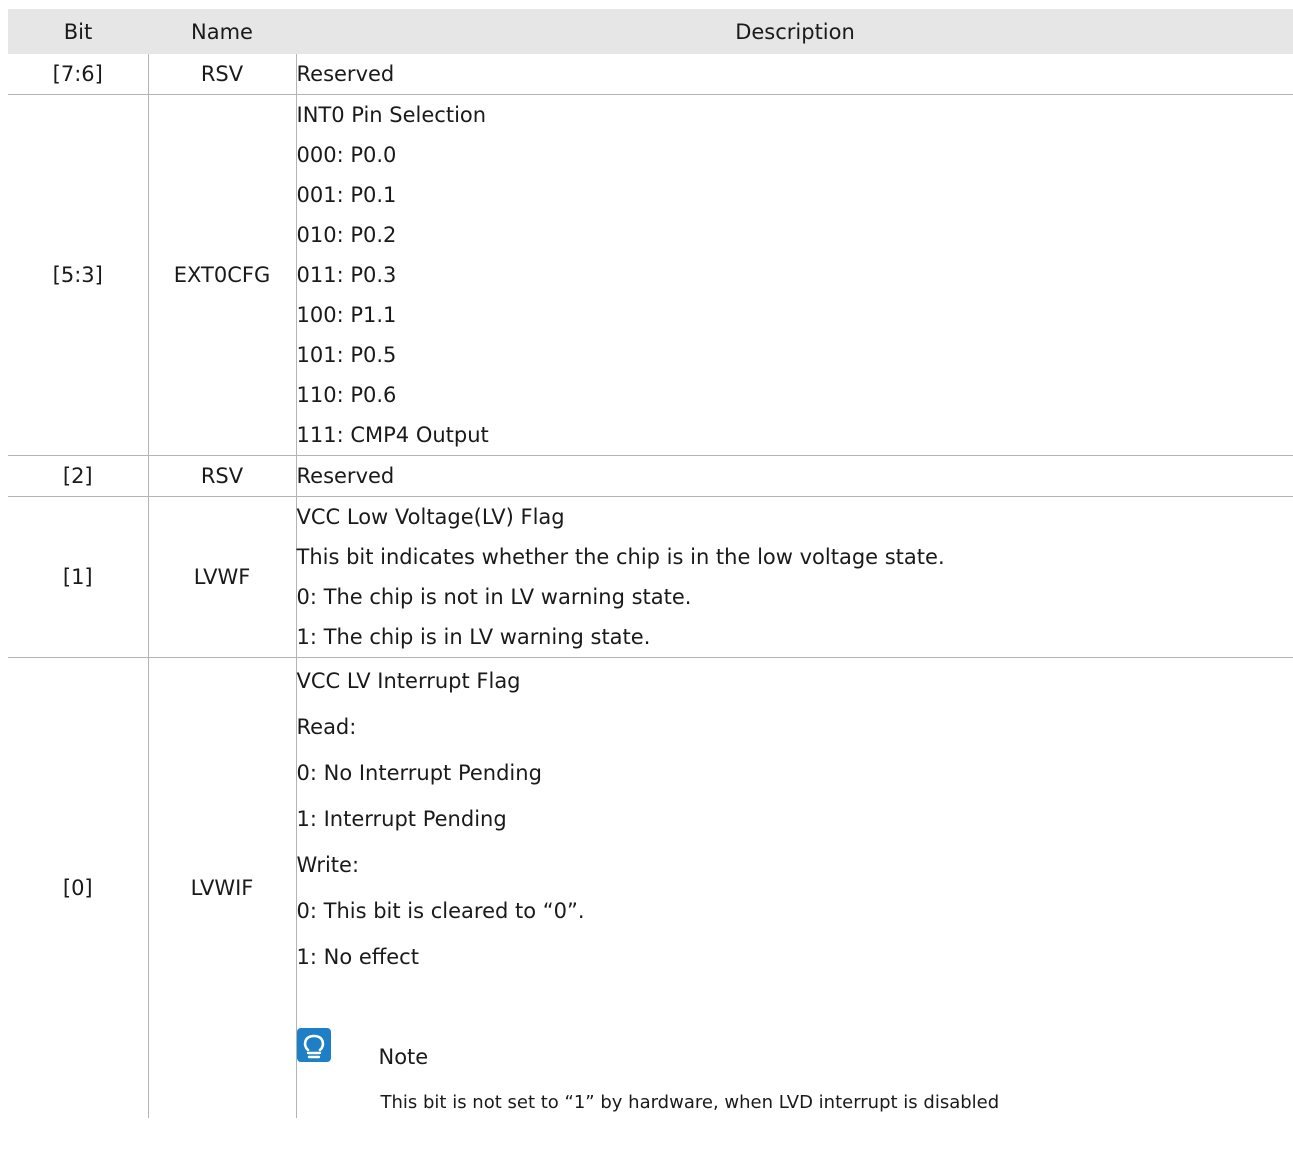 The height and width of the screenshot is (1149, 1293). I want to click on note-spacer, so click(795, 1002).